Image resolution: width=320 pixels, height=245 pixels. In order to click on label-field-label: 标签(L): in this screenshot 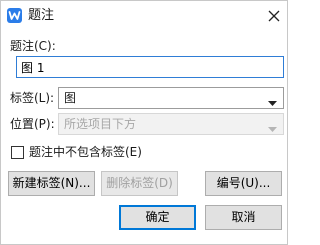, I will do `click(32, 98)`.